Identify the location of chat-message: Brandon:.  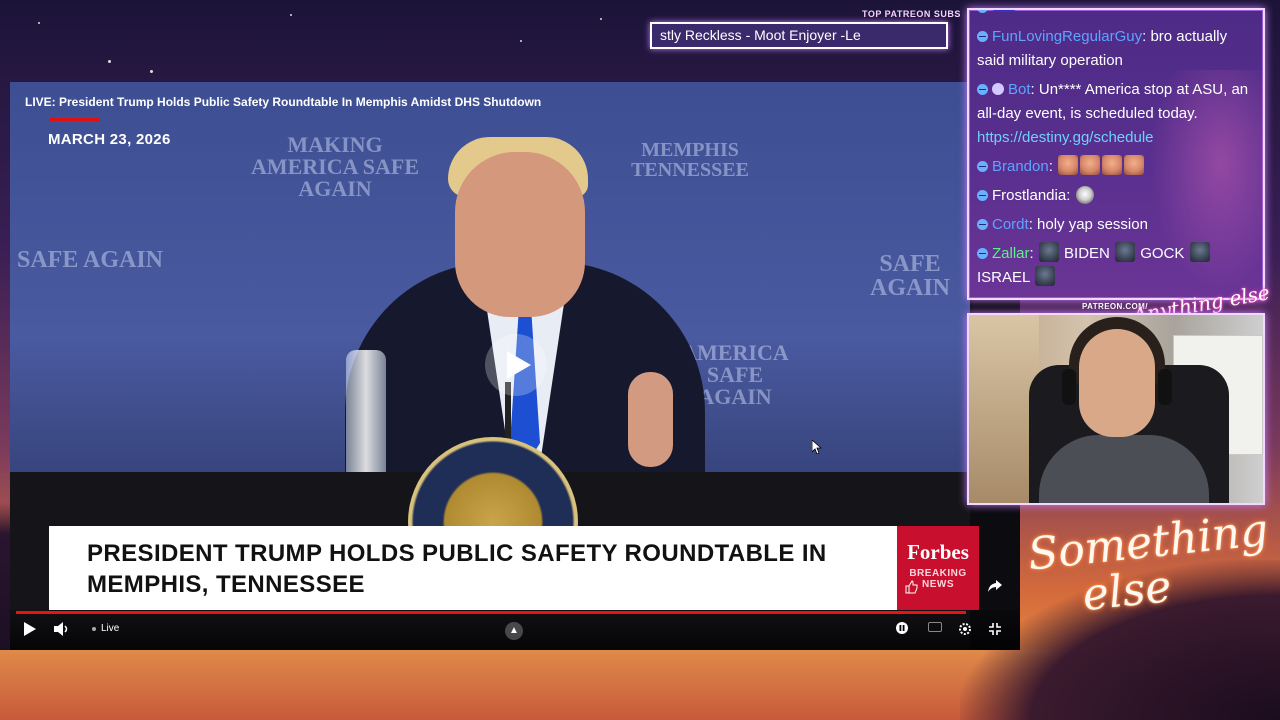
(1116, 167).